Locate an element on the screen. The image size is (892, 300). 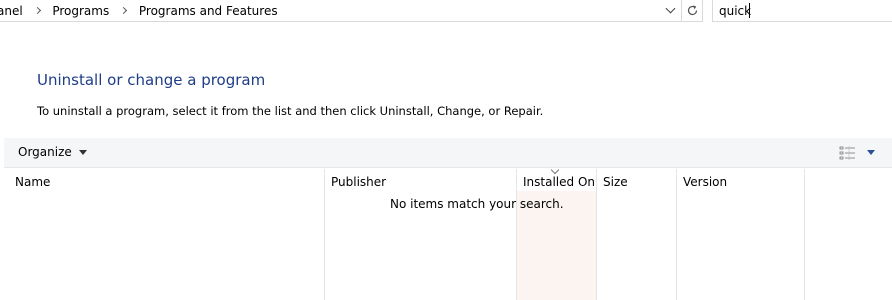
view-details-icon is located at coordinates (848, 153).